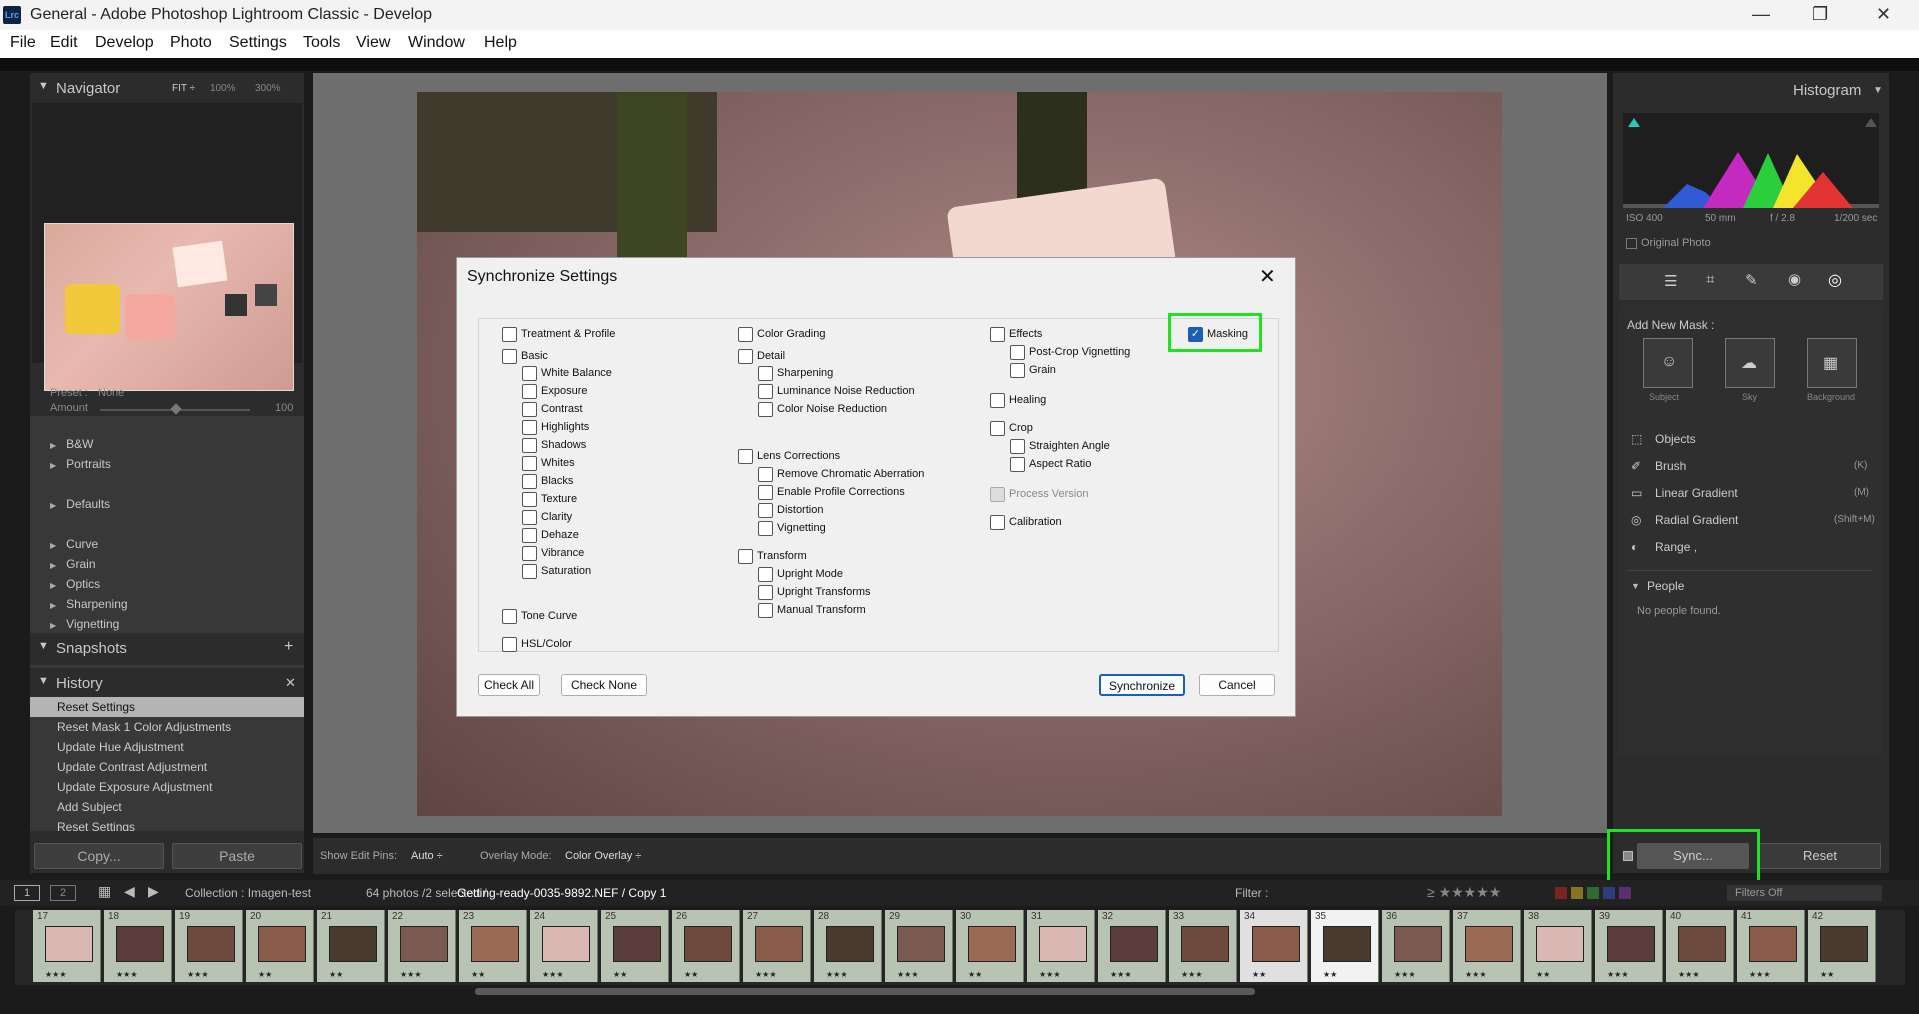  Describe the element at coordinates (80, 504) in the screenshot. I see `preset-defaults: Defaults` at that location.